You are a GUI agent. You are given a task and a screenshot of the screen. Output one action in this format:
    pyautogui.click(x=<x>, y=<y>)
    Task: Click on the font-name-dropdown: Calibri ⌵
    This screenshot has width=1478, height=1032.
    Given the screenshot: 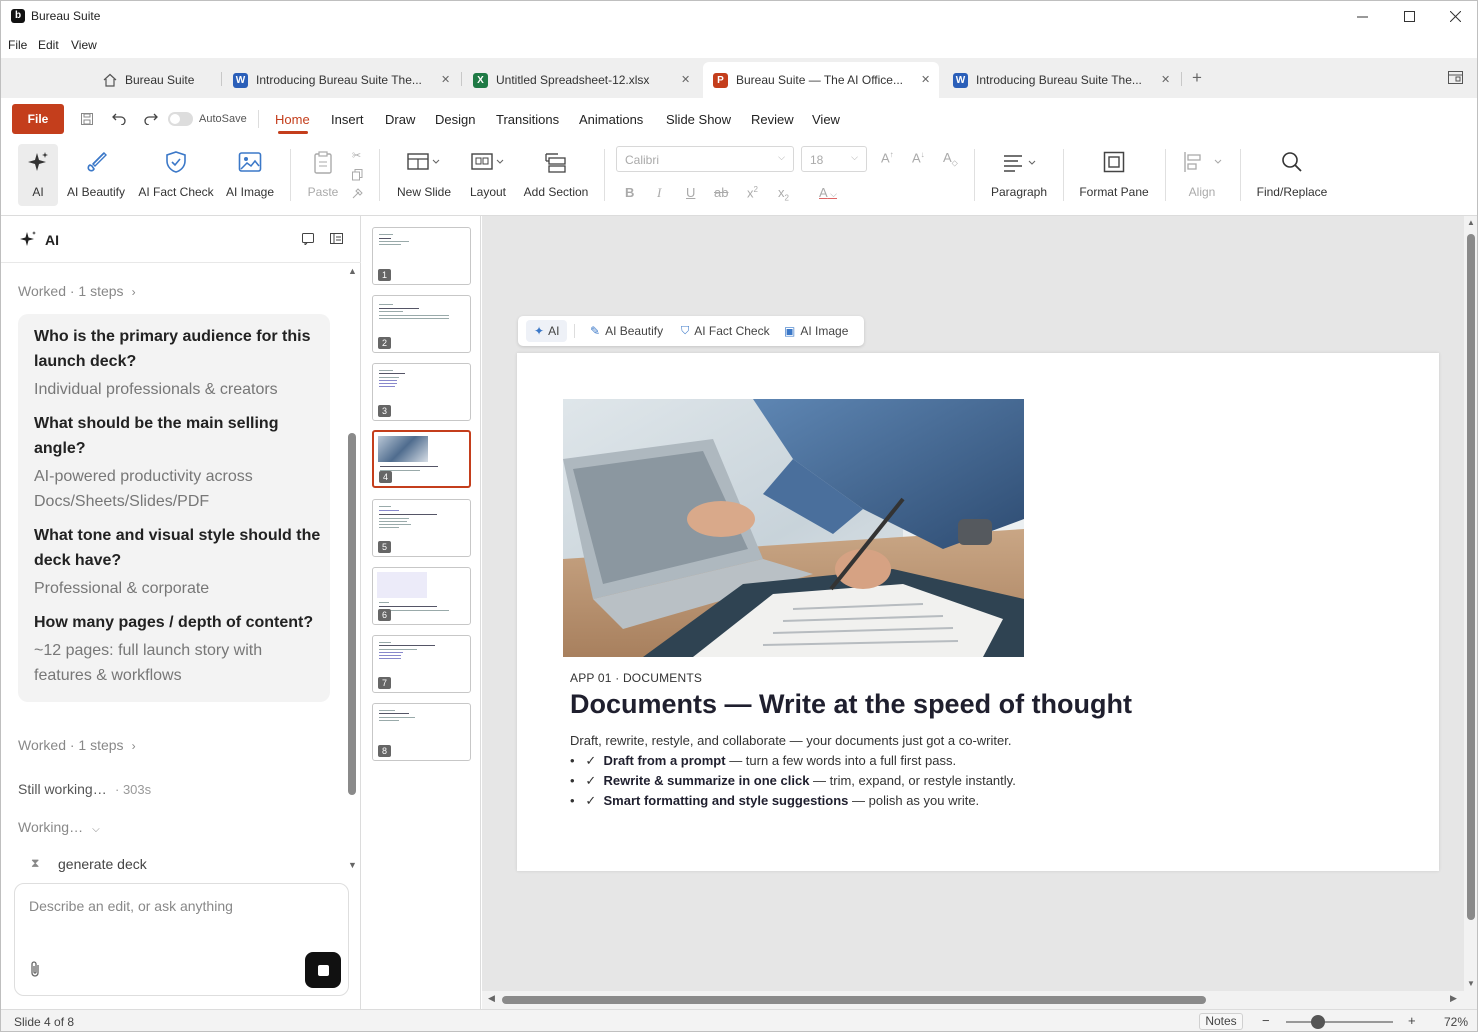 What is the action you would take?
    pyautogui.click(x=705, y=159)
    